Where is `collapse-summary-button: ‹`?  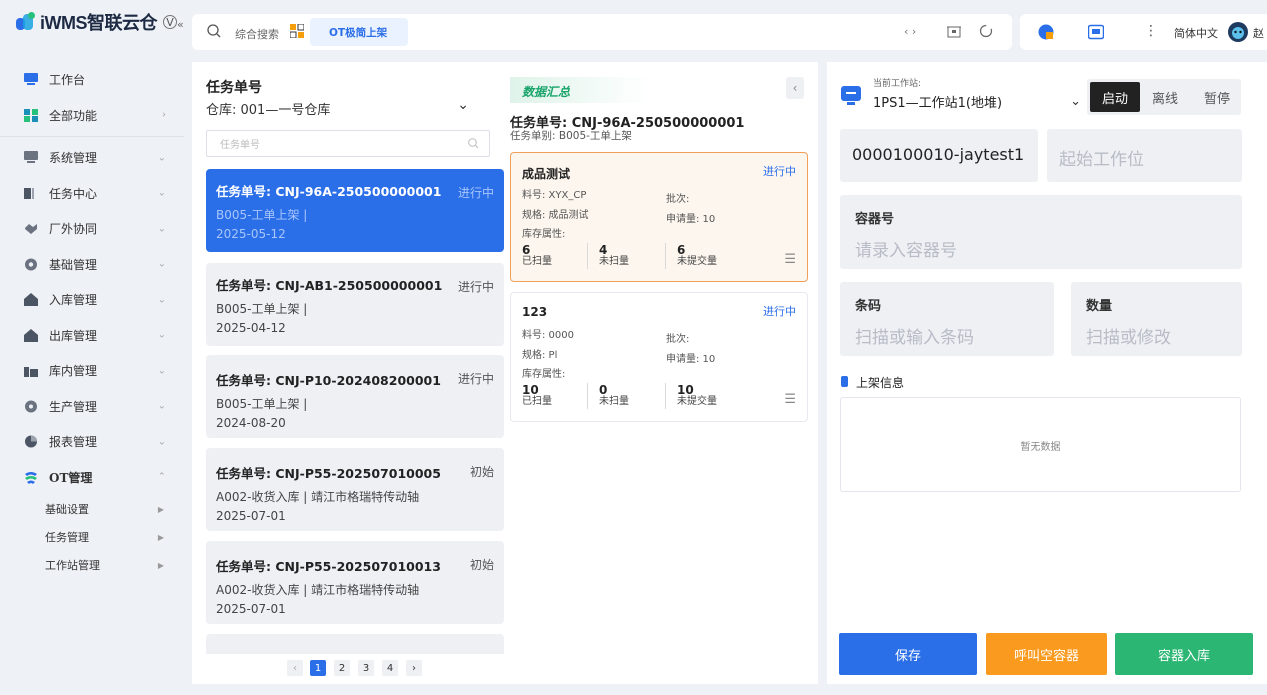 collapse-summary-button: ‹ is located at coordinates (795, 88).